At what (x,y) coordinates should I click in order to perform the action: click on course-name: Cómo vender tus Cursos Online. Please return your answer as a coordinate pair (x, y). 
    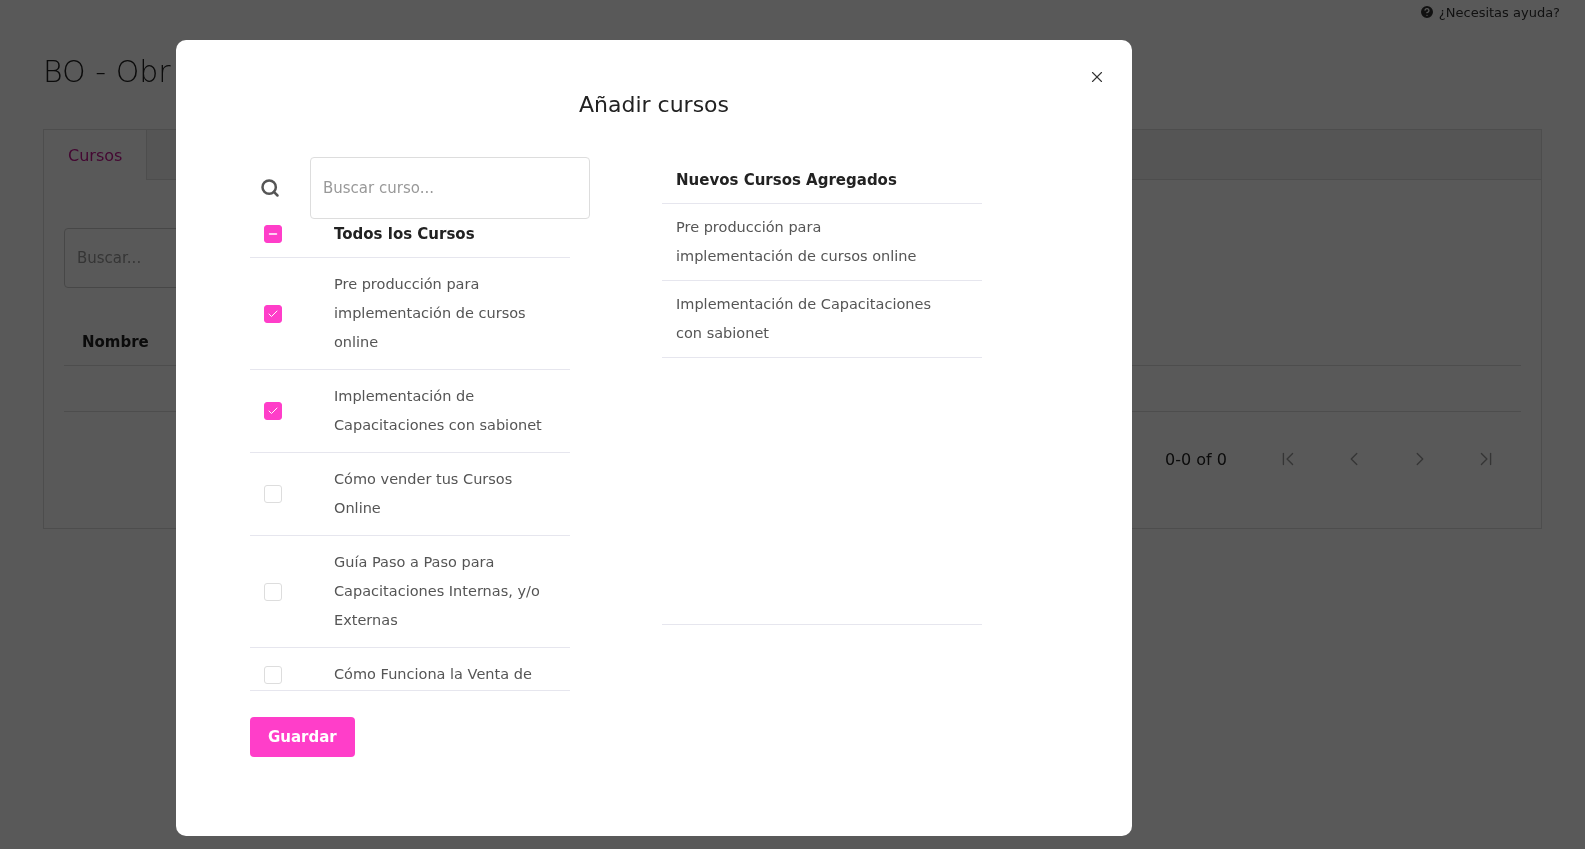
    Looking at the image, I should click on (424, 494).